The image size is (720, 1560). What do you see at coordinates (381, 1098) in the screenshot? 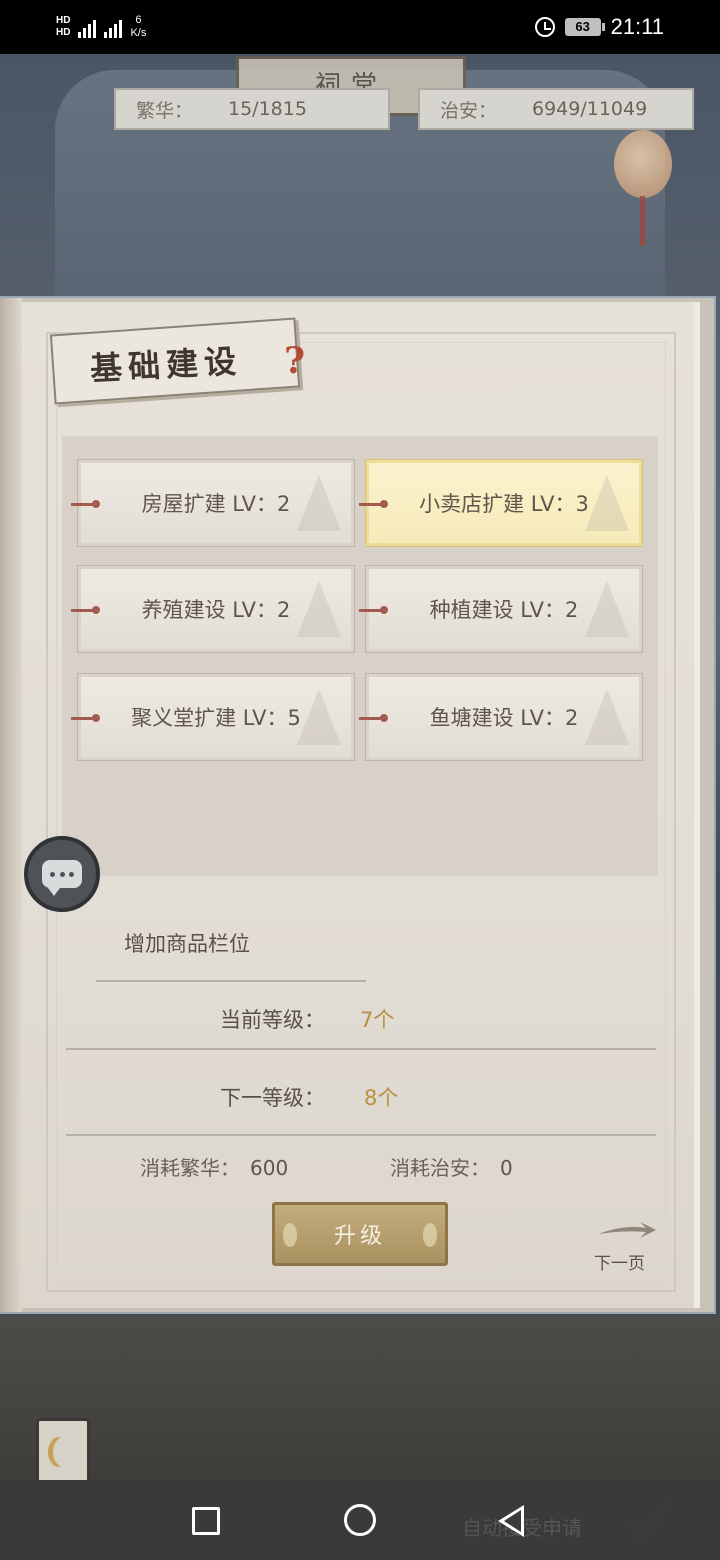
I see `next-level-value: 8个` at bounding box center [381, 1098].